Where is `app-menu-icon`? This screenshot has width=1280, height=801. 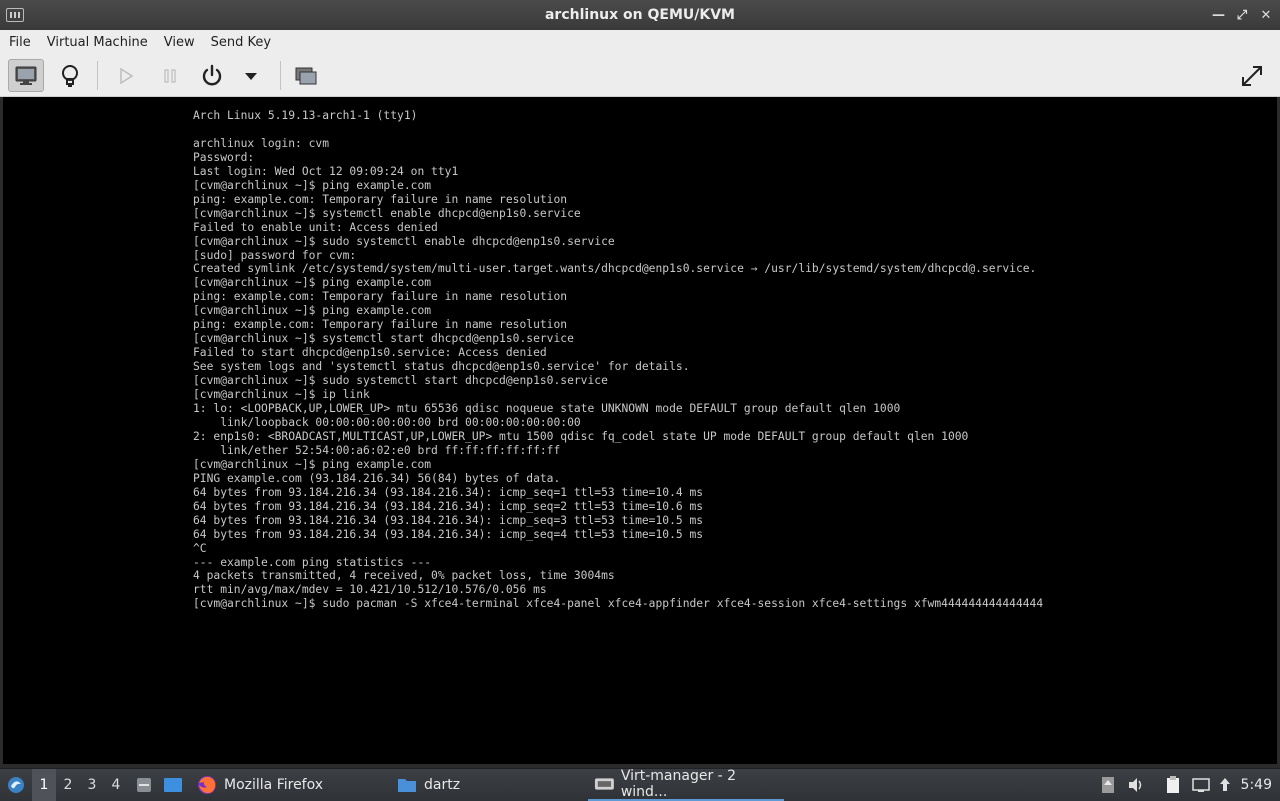 app-menu-icon is located at coordinates (16, 785).